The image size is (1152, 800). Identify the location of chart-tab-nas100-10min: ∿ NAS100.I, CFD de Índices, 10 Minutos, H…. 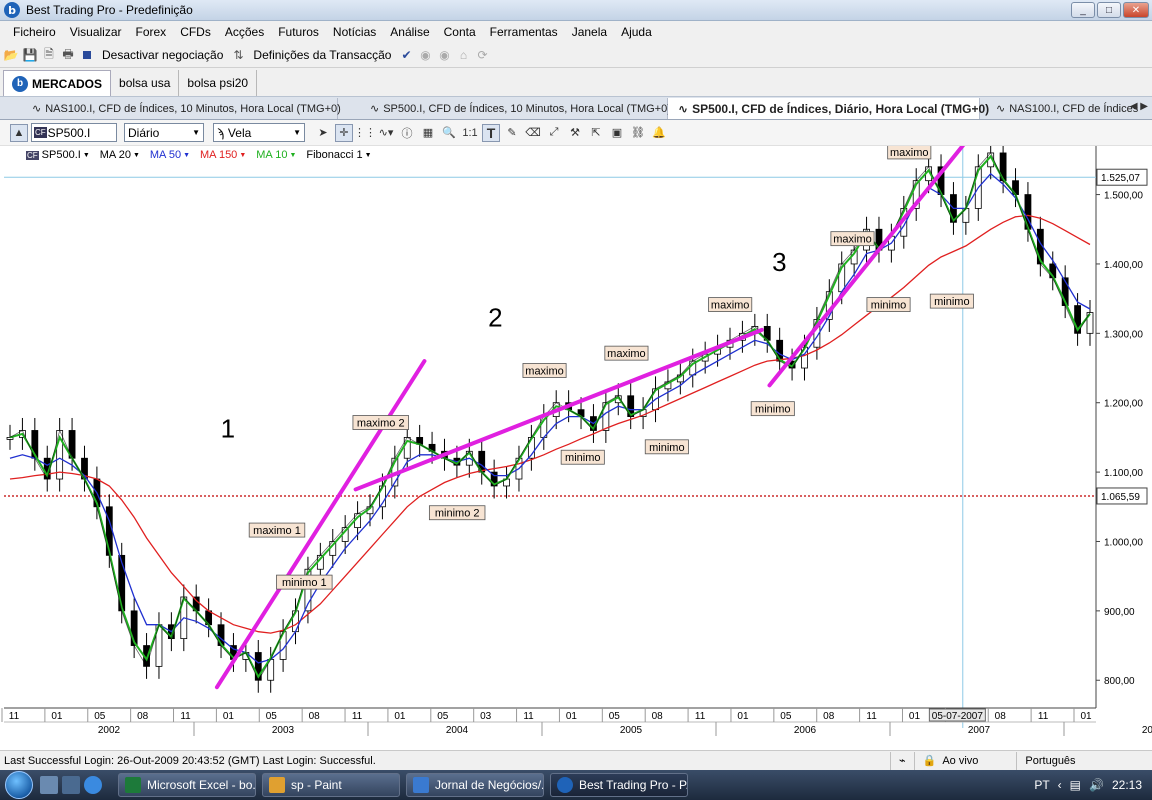
(170, 108).